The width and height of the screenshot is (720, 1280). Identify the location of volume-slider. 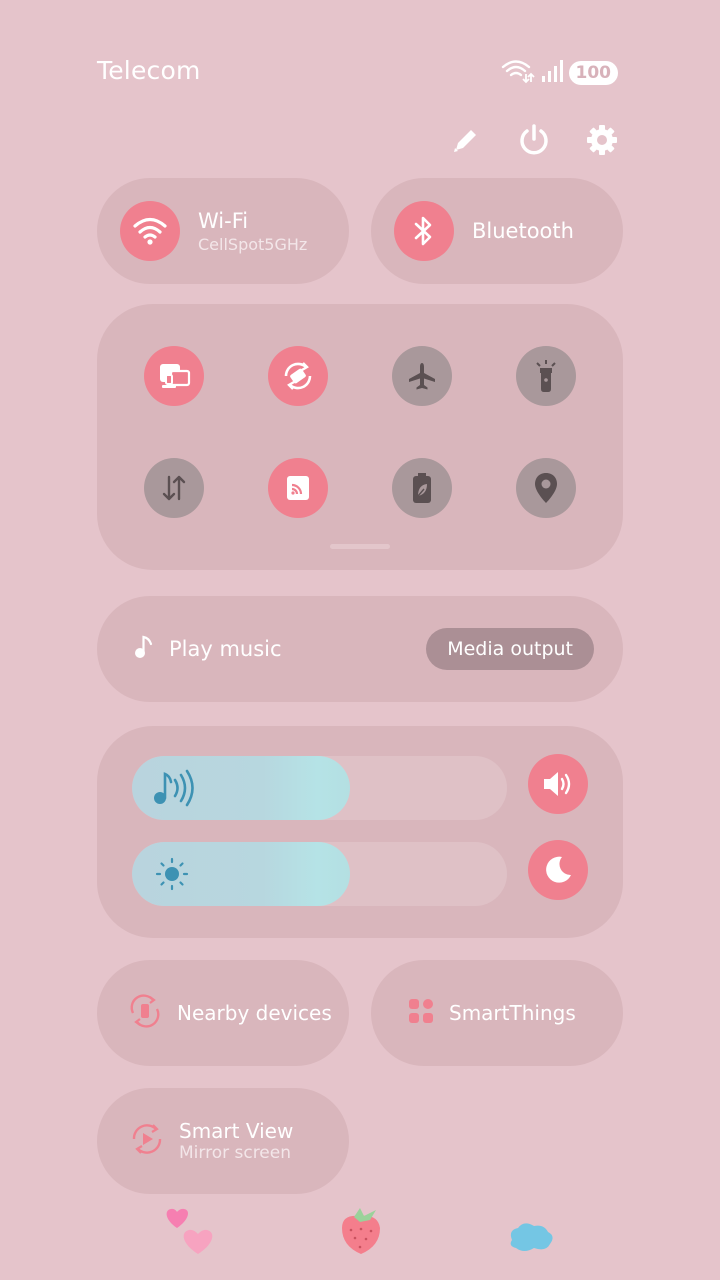
(319, 788).